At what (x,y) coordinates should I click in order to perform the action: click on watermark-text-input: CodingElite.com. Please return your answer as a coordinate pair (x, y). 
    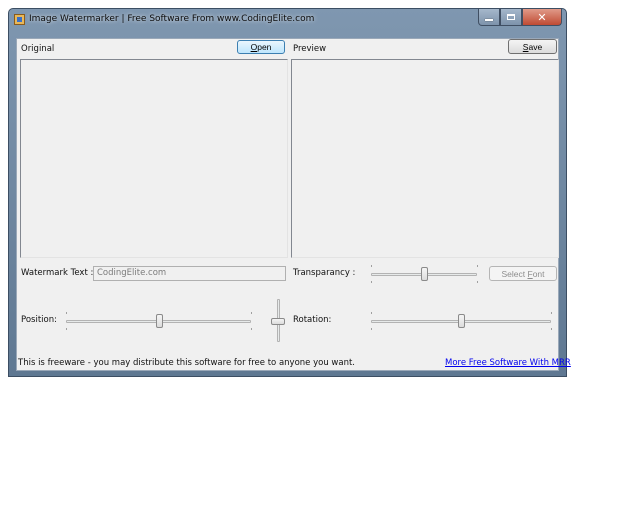
    Looking at the image, I should click on (189, 273).